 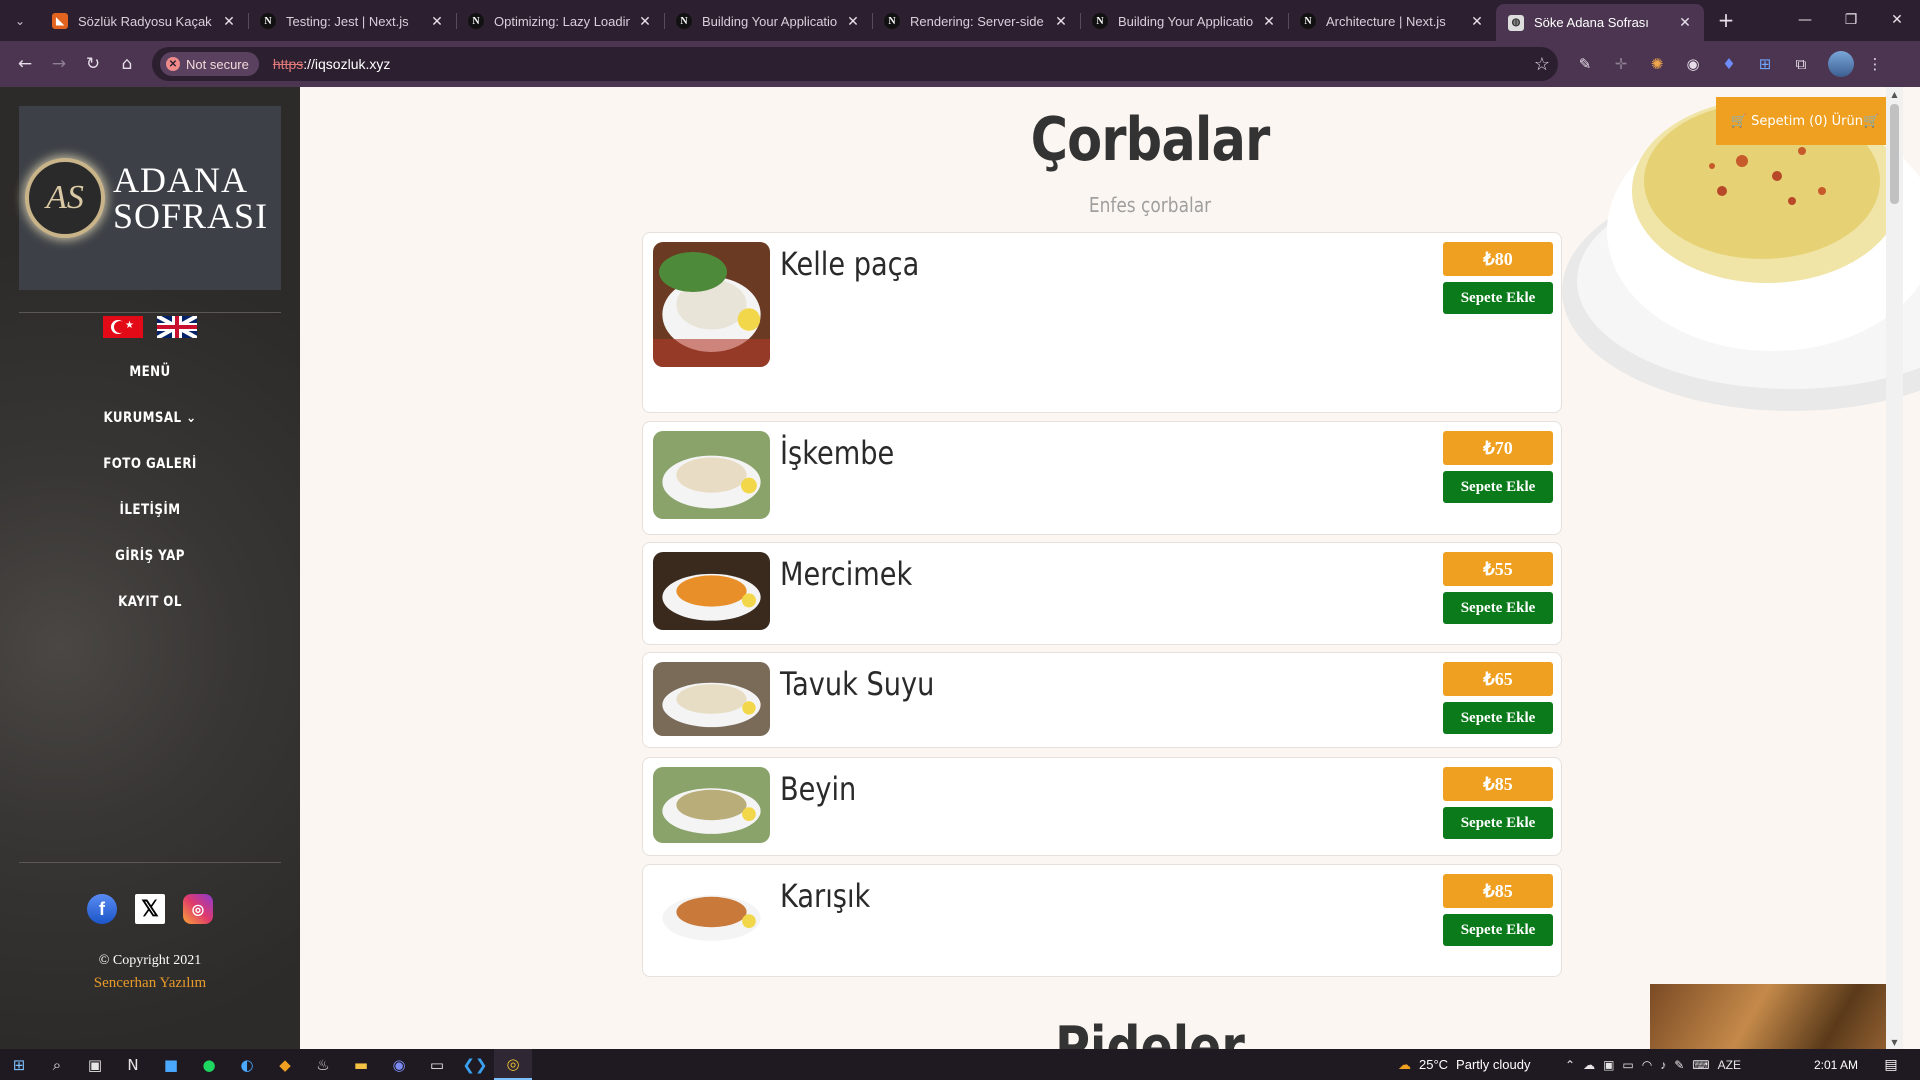 What do you see at coordinates (1805, 20) in the screenshot?
I see `minimize-icon: —` at bounding box center [1805, 20].